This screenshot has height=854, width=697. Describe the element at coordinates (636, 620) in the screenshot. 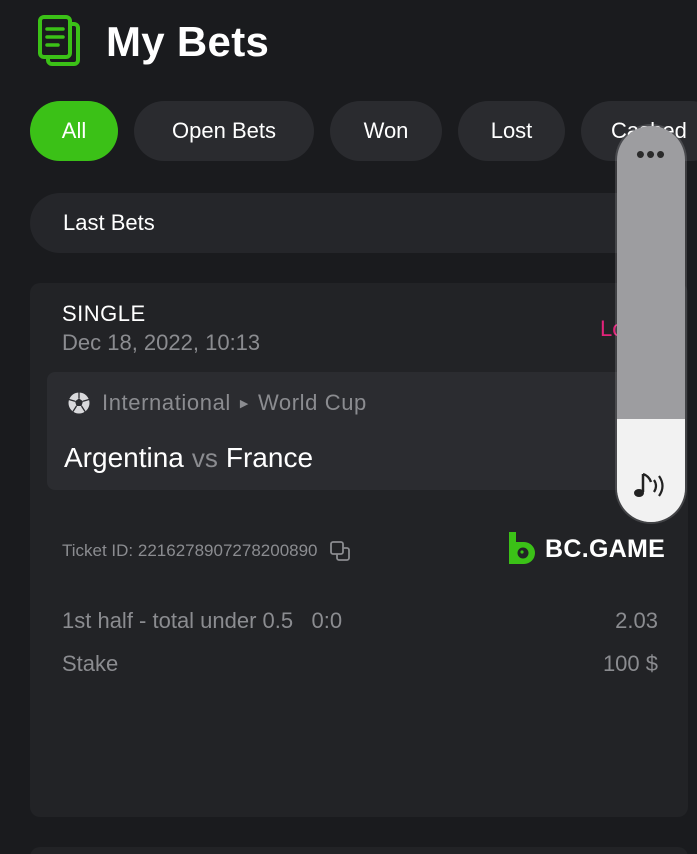

I see `selection-odds: 2.03` at that location.